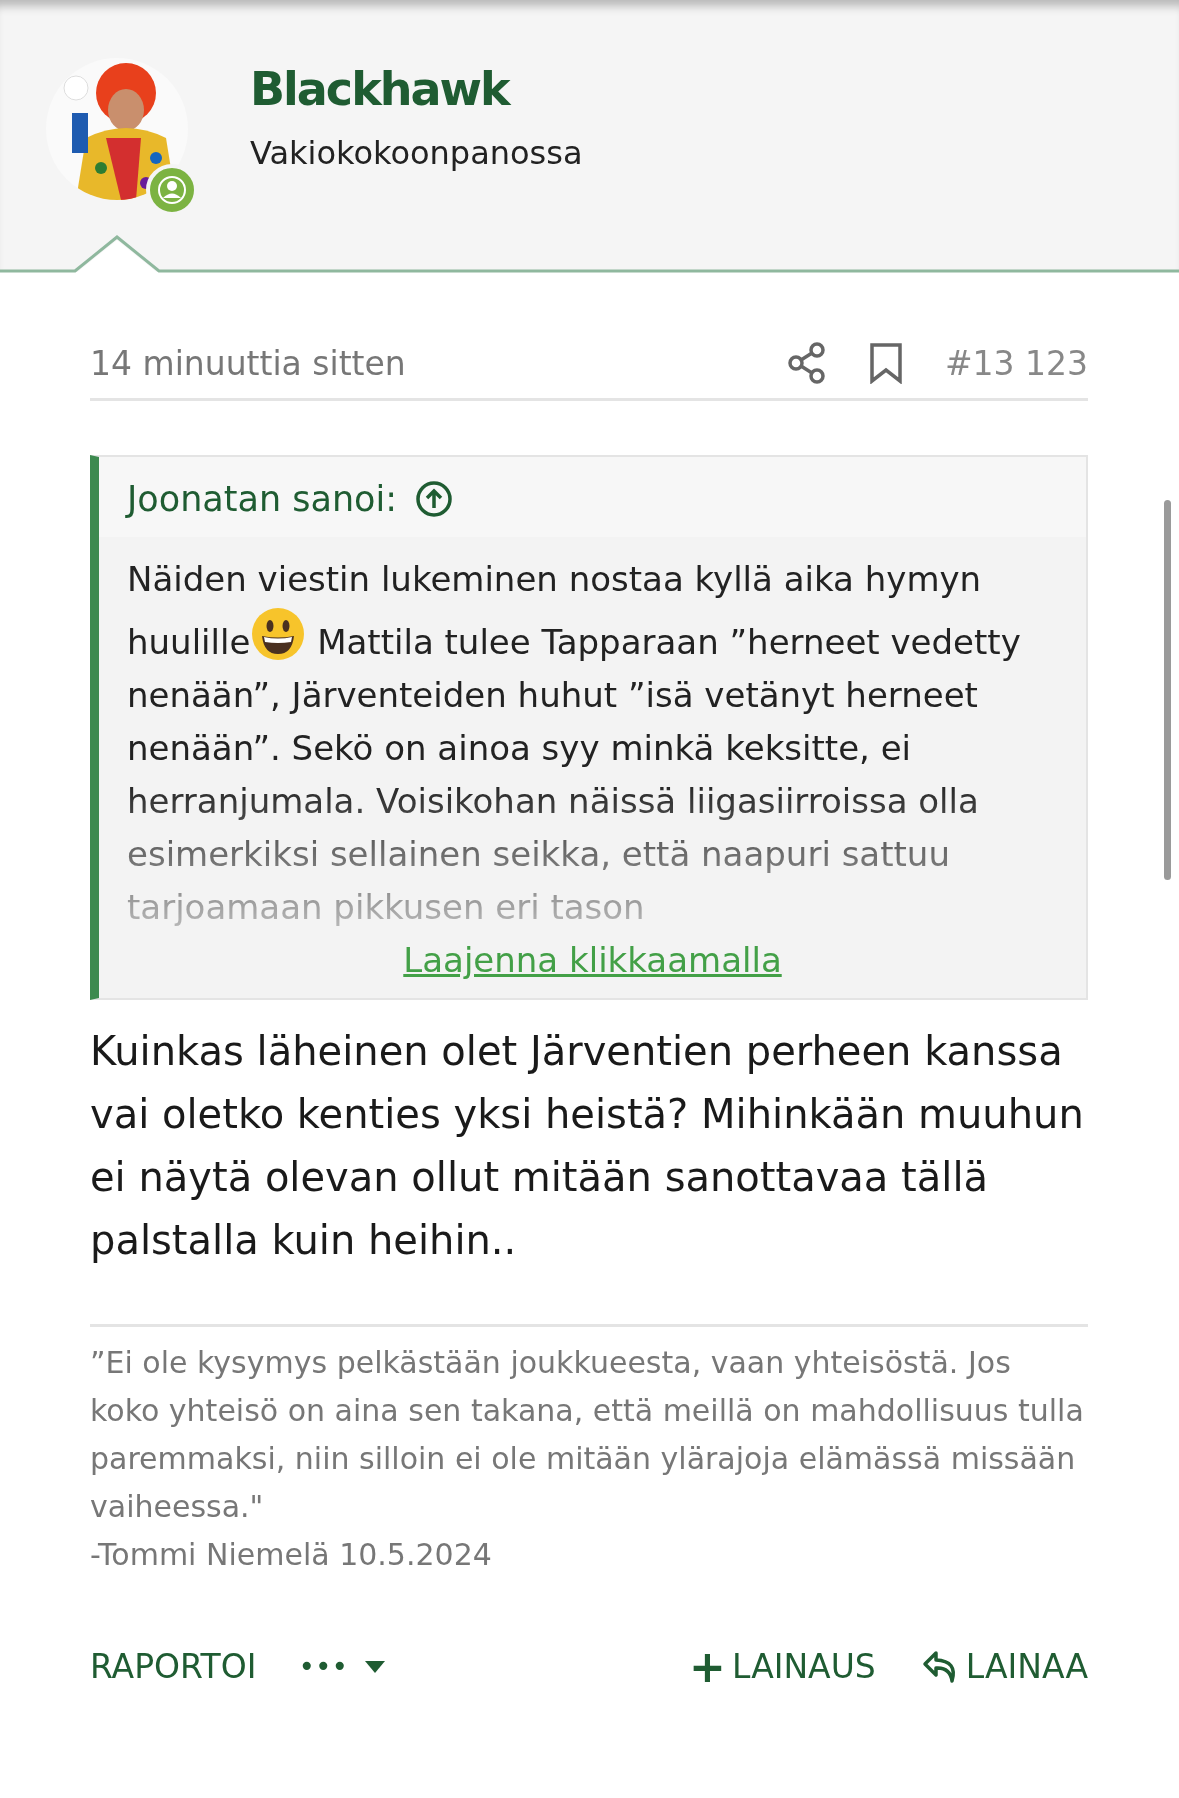  I want to click on more-button: •••, so click(494, 1666).